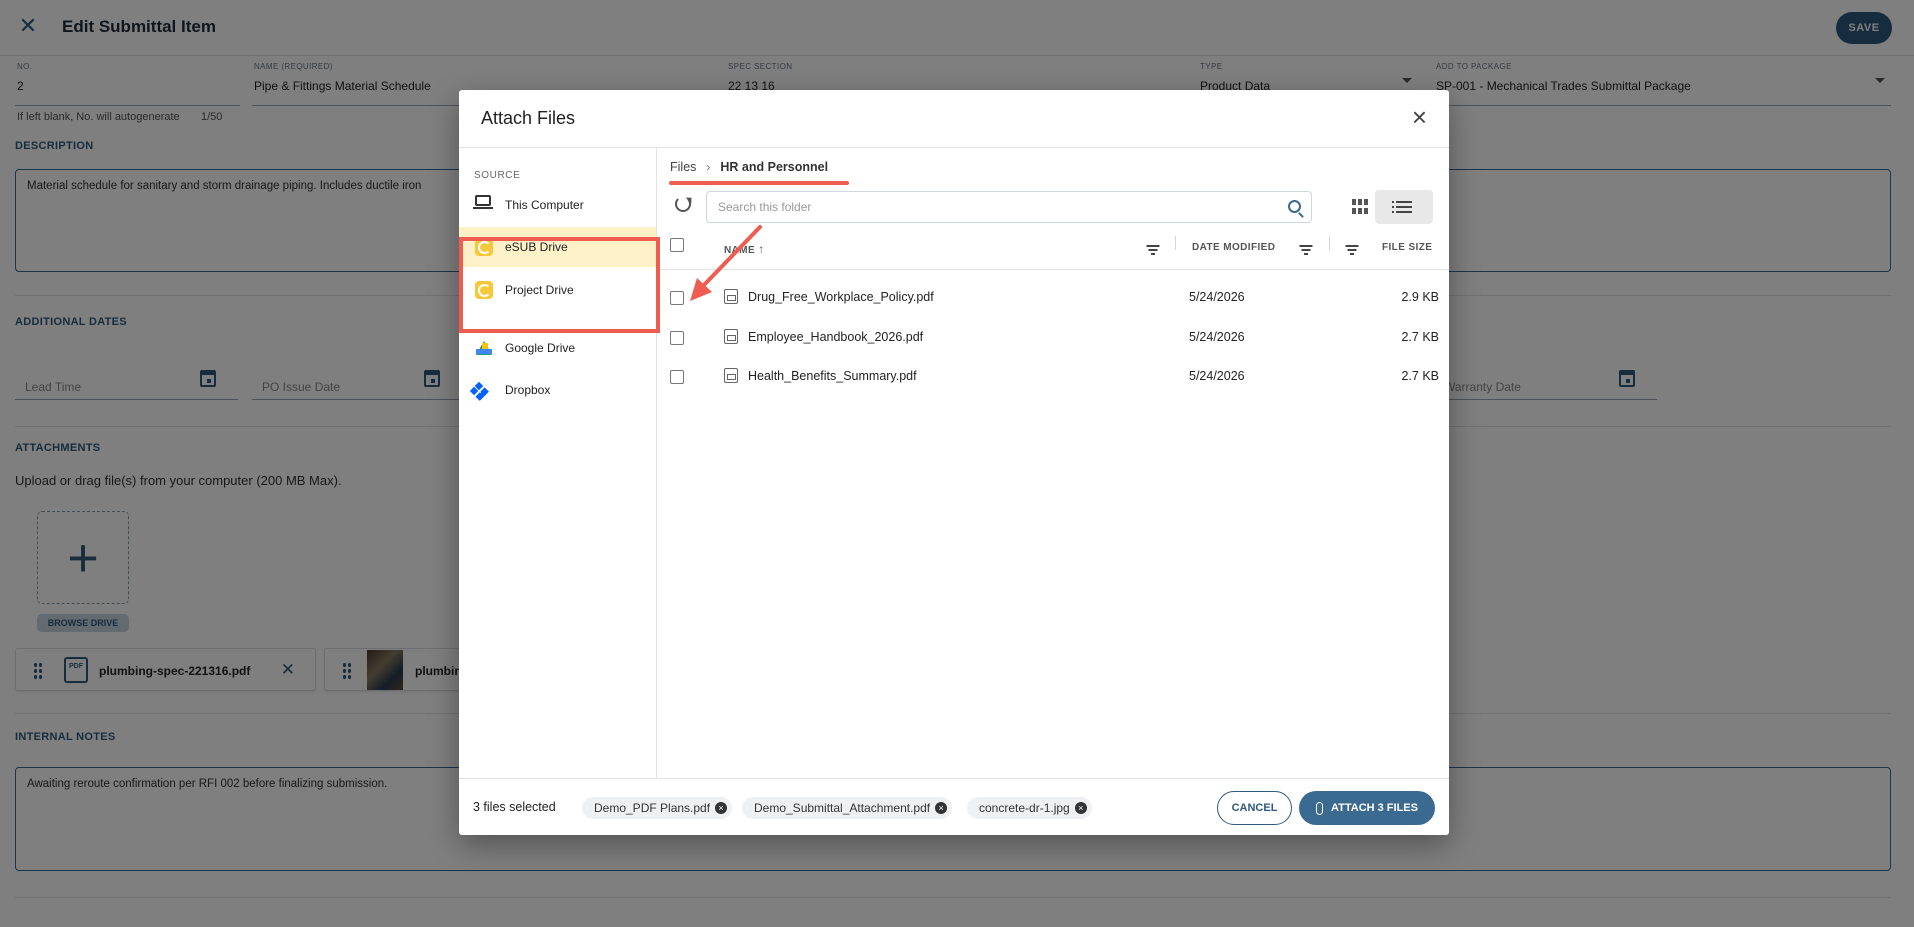 The image size is (1914, 927). I want to click on chevron-right-icon: ›, so click(708, 167).